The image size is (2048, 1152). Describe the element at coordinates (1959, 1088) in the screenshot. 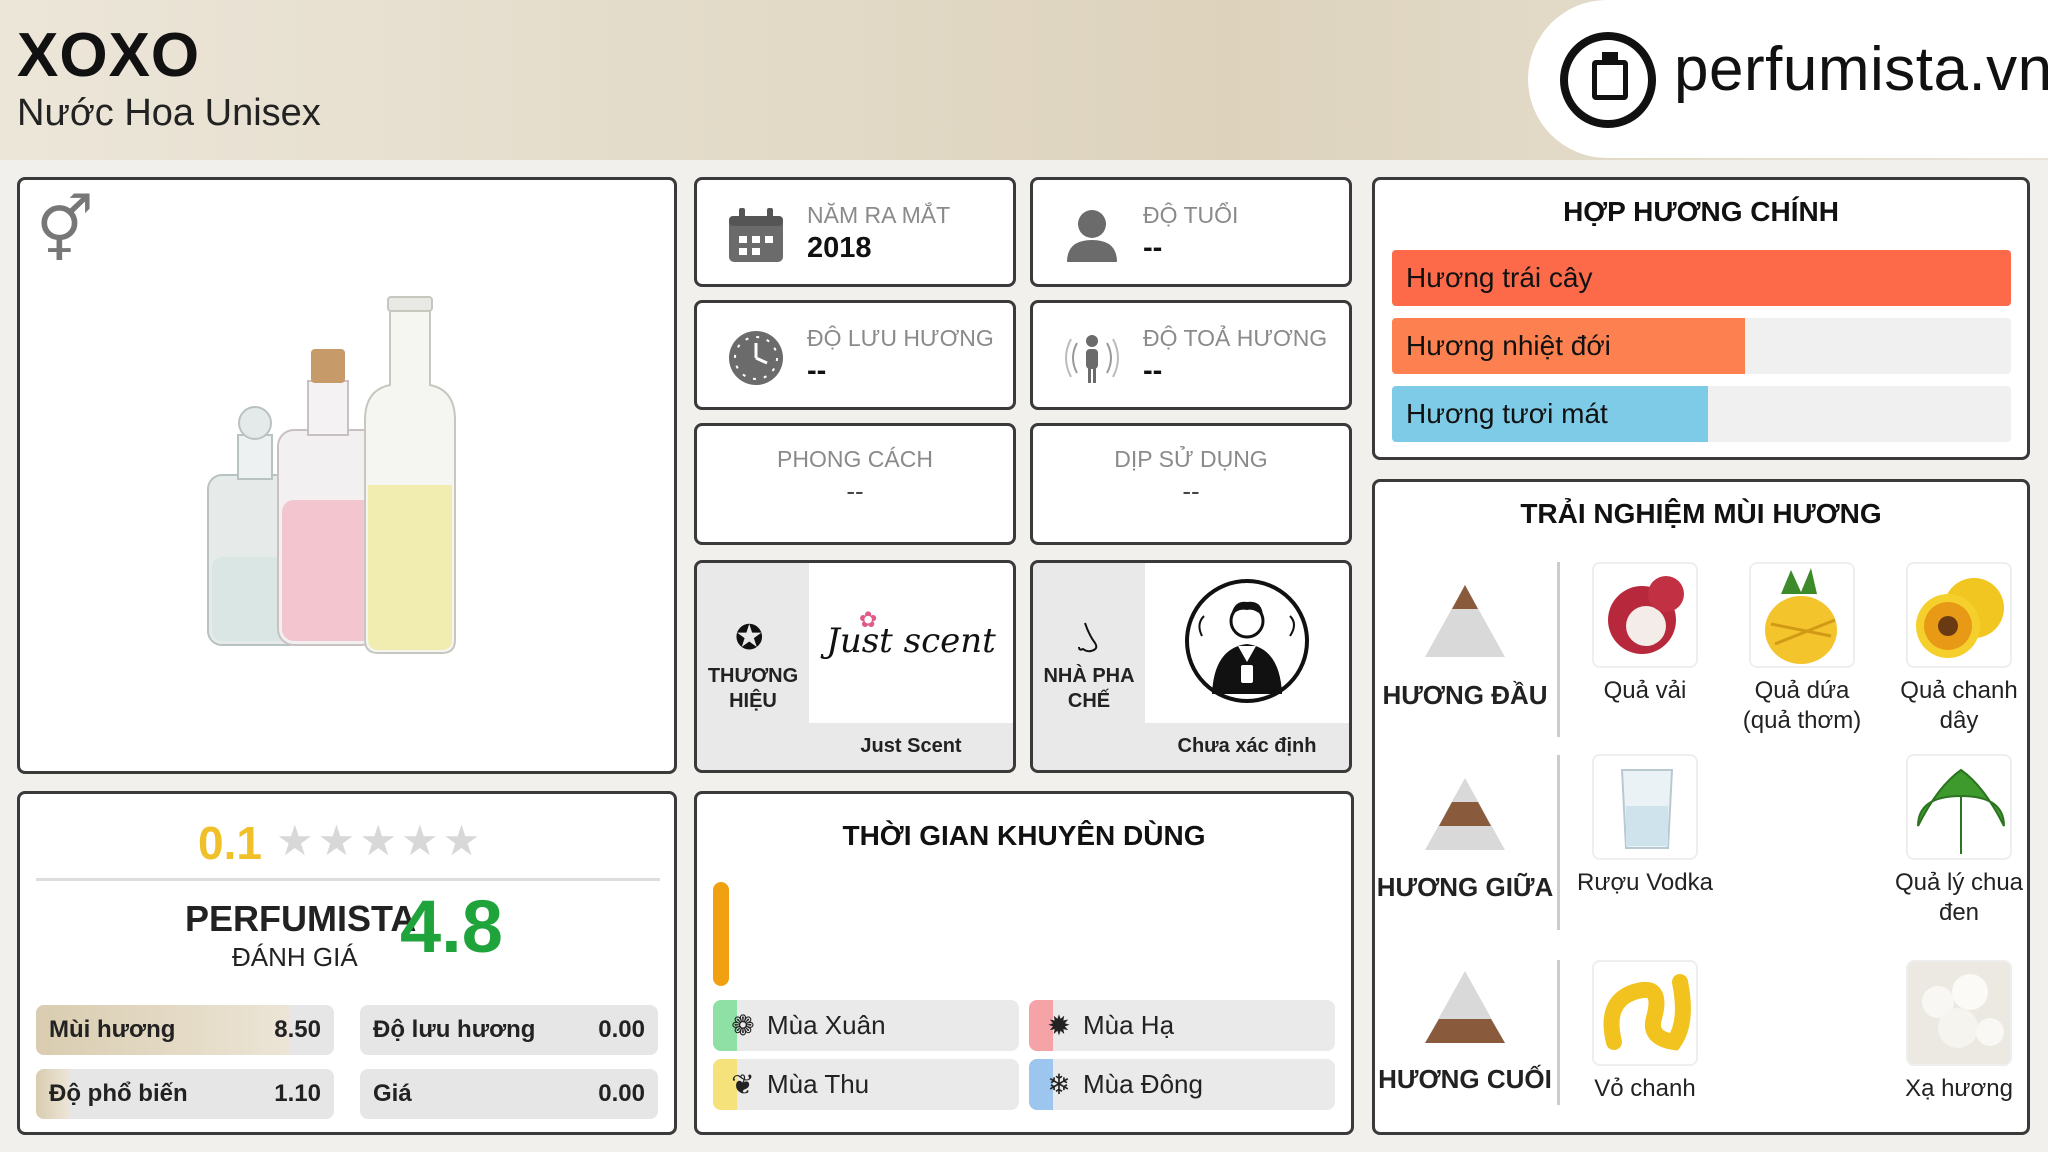

I see `note-name: Xạ hương` at that location.